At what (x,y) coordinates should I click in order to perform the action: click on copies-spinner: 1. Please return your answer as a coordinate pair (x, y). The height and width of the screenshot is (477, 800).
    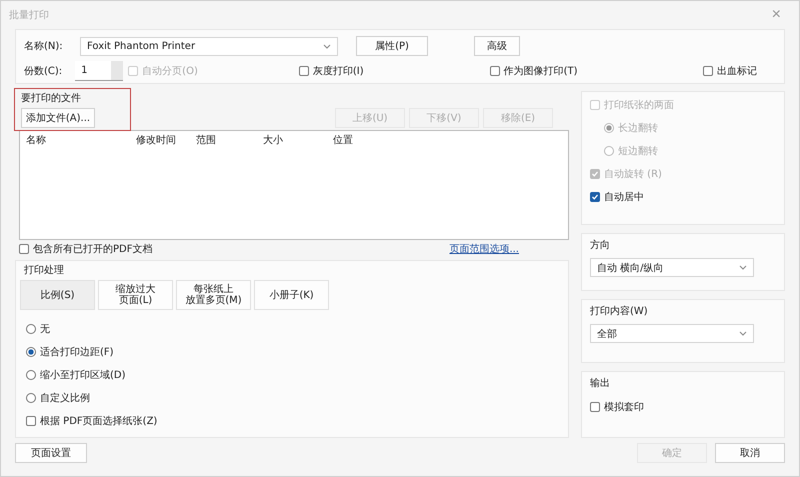
    Looking at the image, I should click on (99, 71).